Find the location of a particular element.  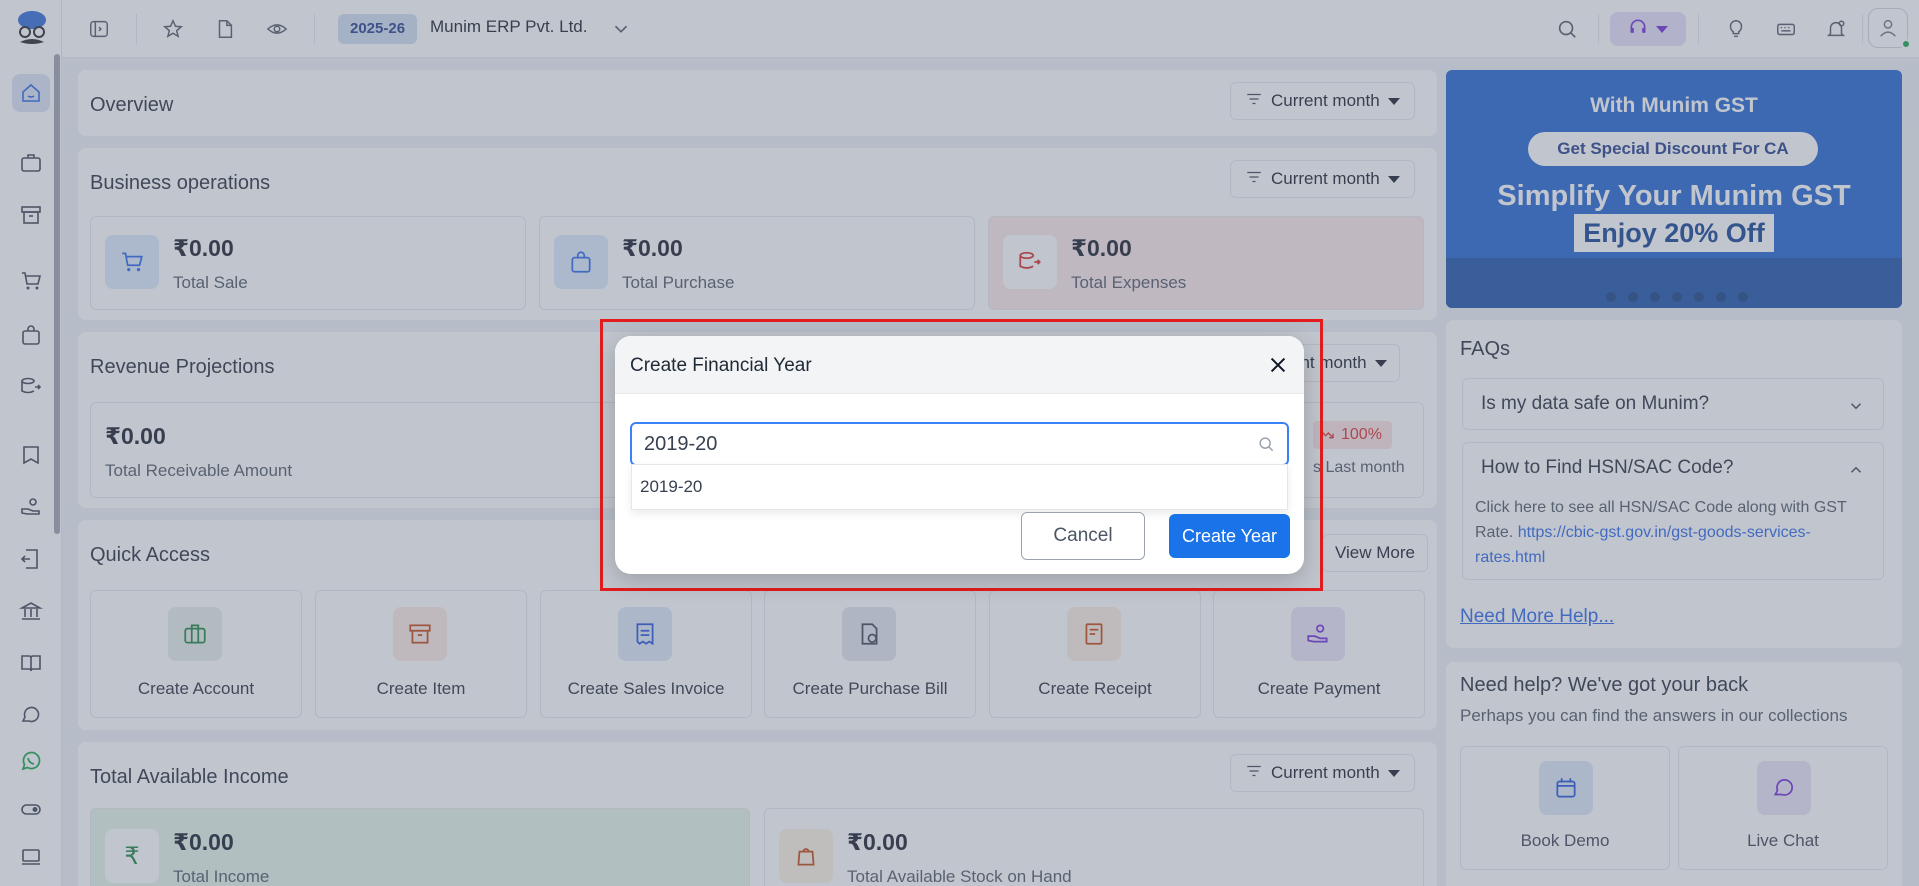

year-suggestion-option: 2019-20 is located at coordinates (671, 487).